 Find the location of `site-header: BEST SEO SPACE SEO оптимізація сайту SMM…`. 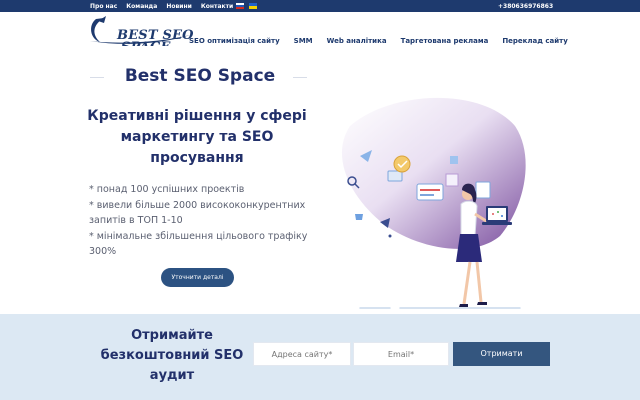

site-header: BEST SEO SPACE SEO оптимізація сайту SMM… is located at coordinates (320, 33).